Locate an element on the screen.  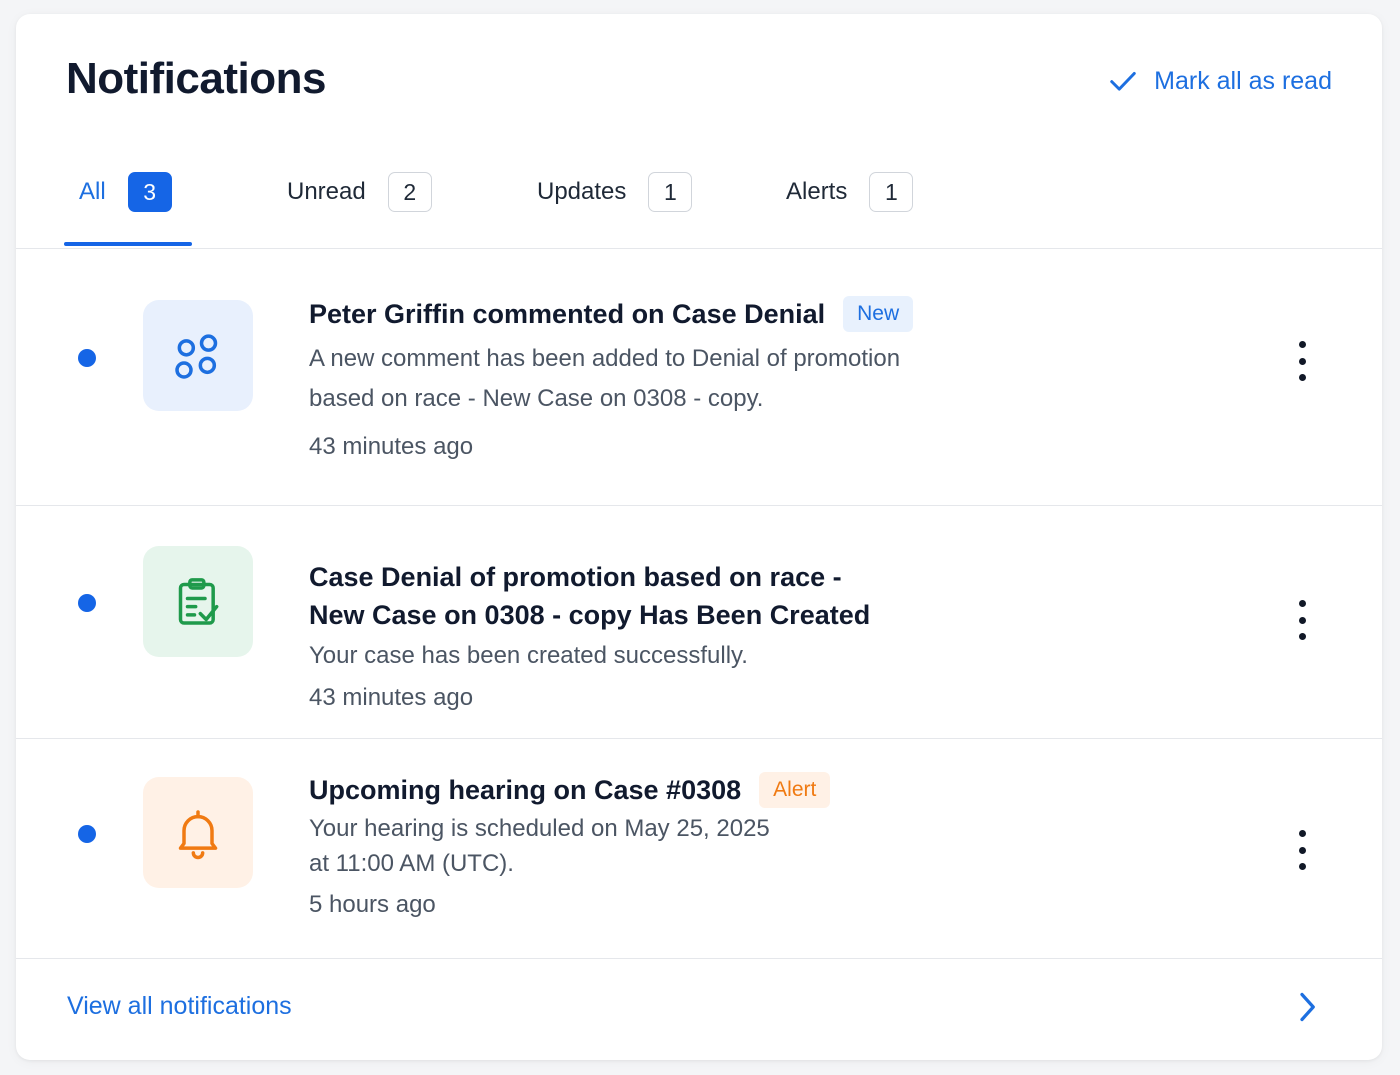
tab-unread: Unread 2 is located at coordinates (359, 192).